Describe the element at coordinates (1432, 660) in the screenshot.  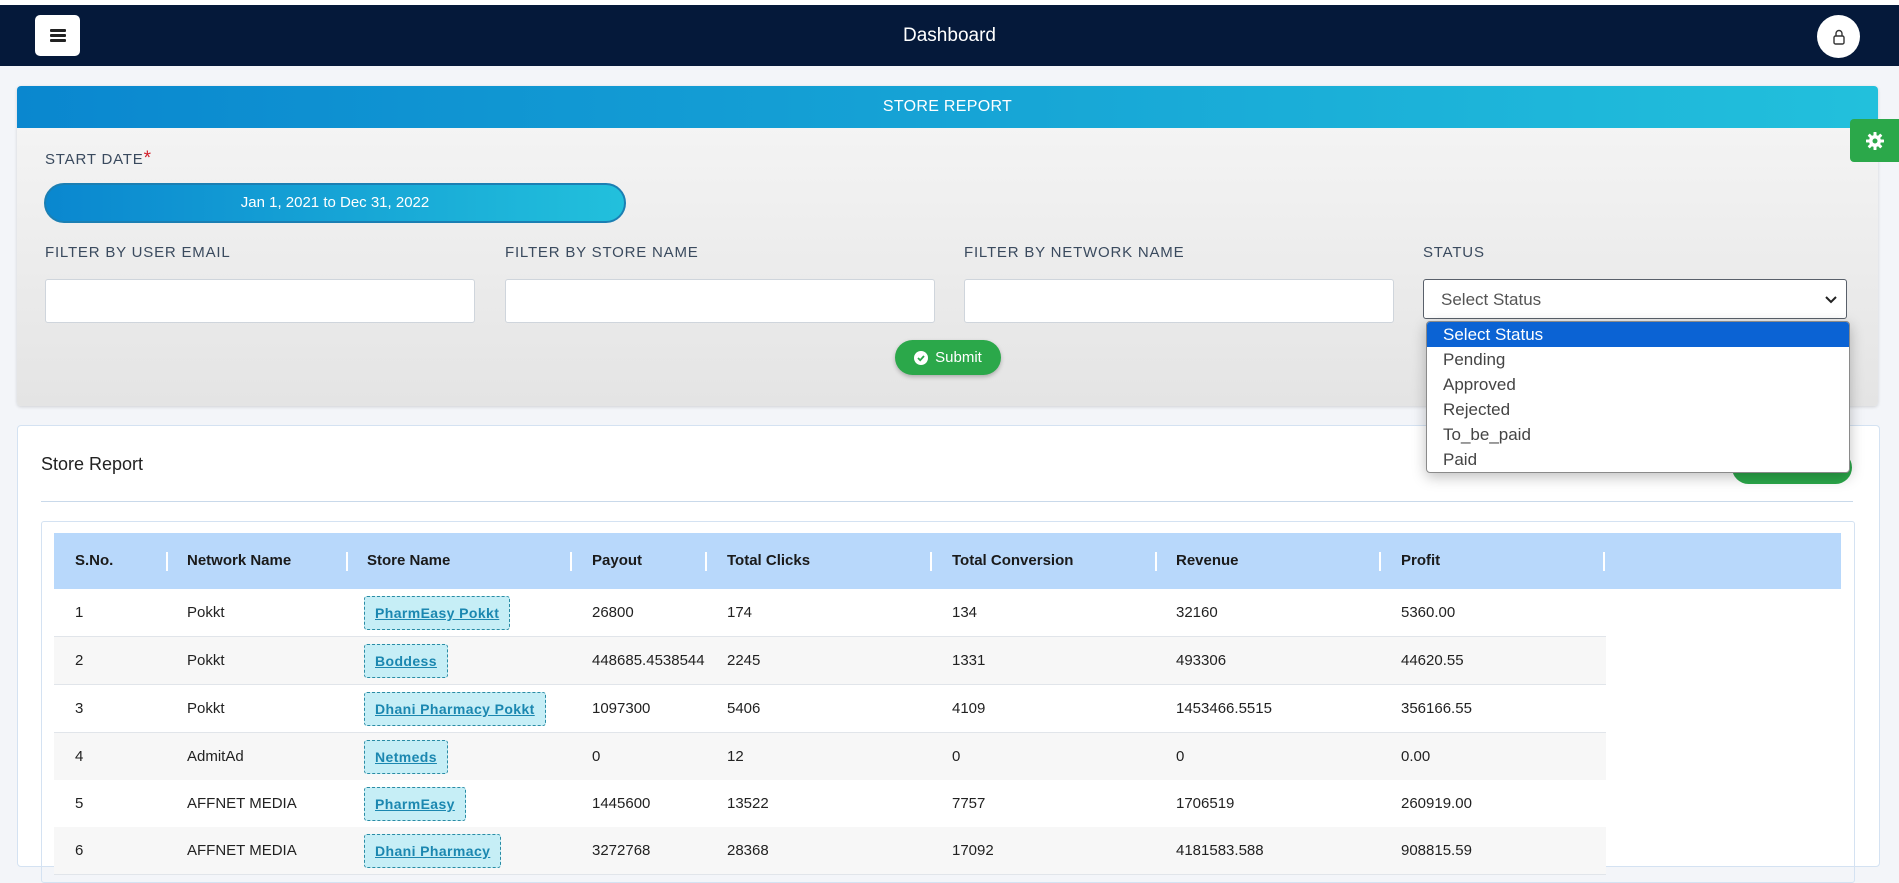
I see `cell-profit: 44620.55` at that location.